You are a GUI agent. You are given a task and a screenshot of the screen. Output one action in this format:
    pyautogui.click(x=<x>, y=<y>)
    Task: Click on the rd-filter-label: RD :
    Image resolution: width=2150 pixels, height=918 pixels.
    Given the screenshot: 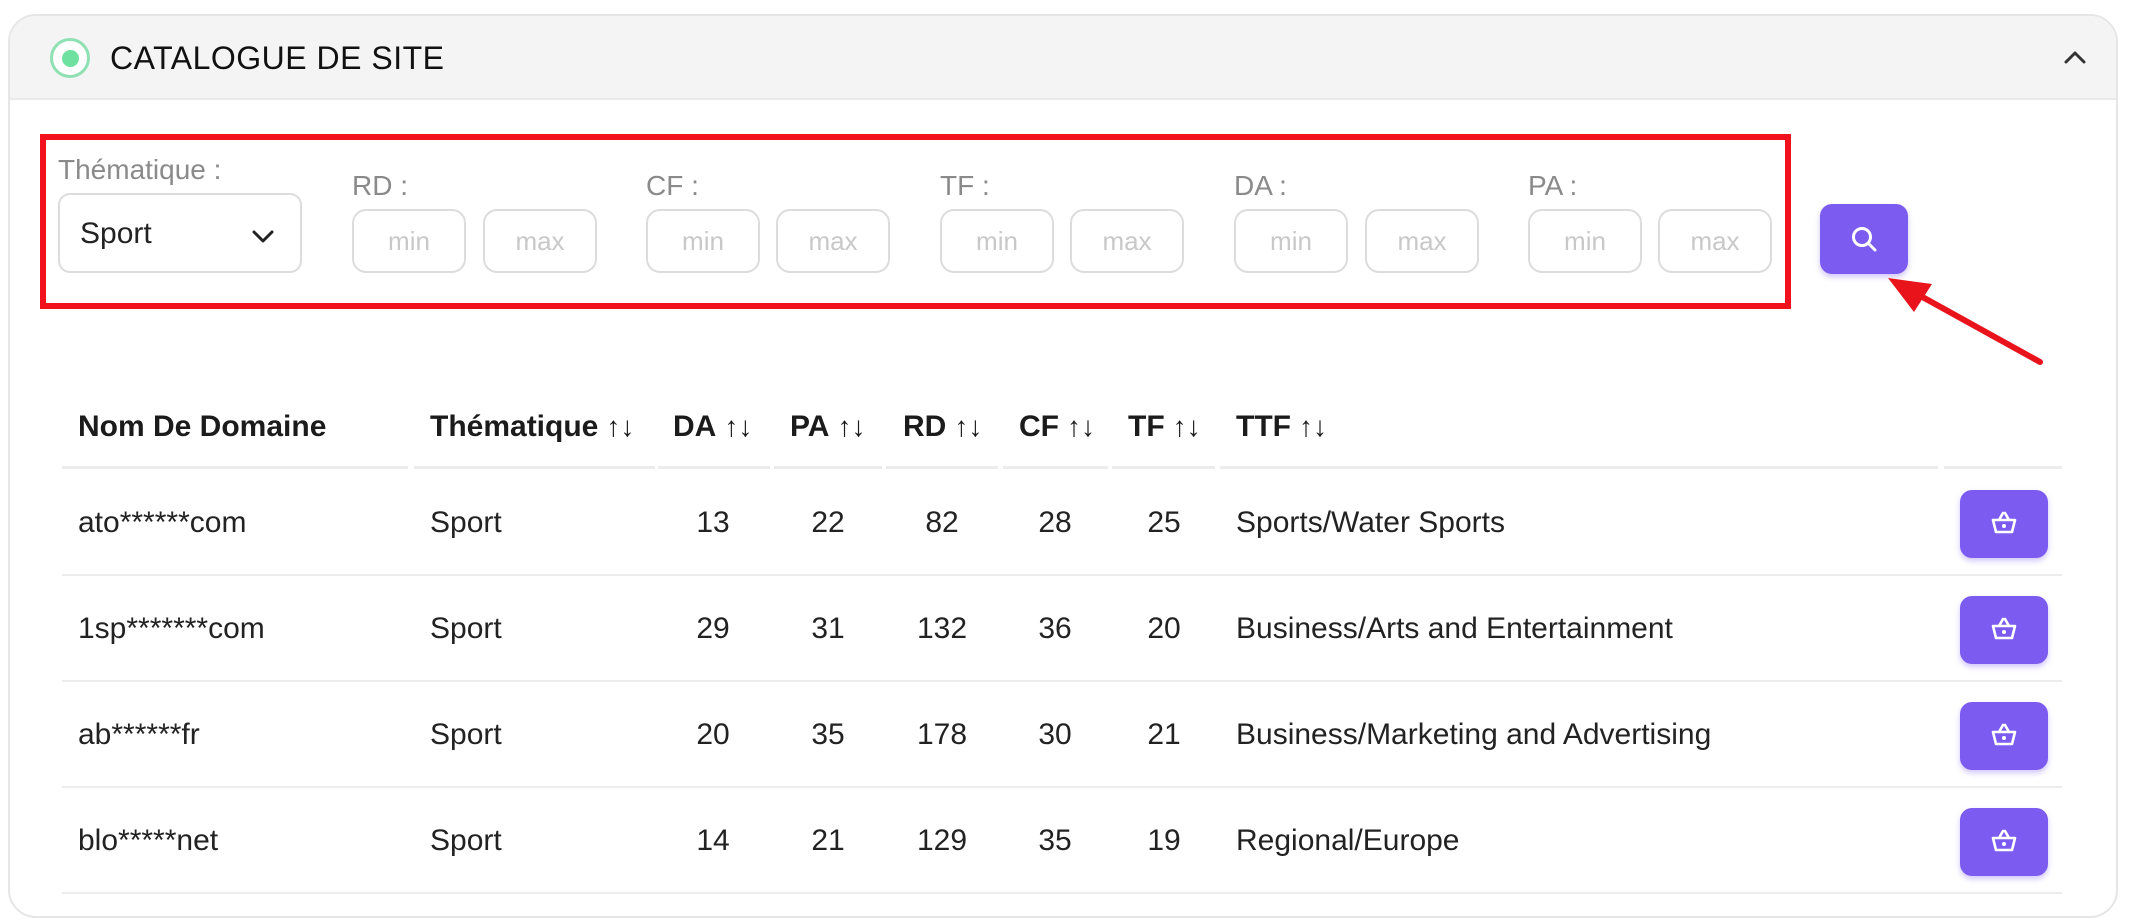 What is the action you would take?
    pyautogui.click(x=380, y=185)
    